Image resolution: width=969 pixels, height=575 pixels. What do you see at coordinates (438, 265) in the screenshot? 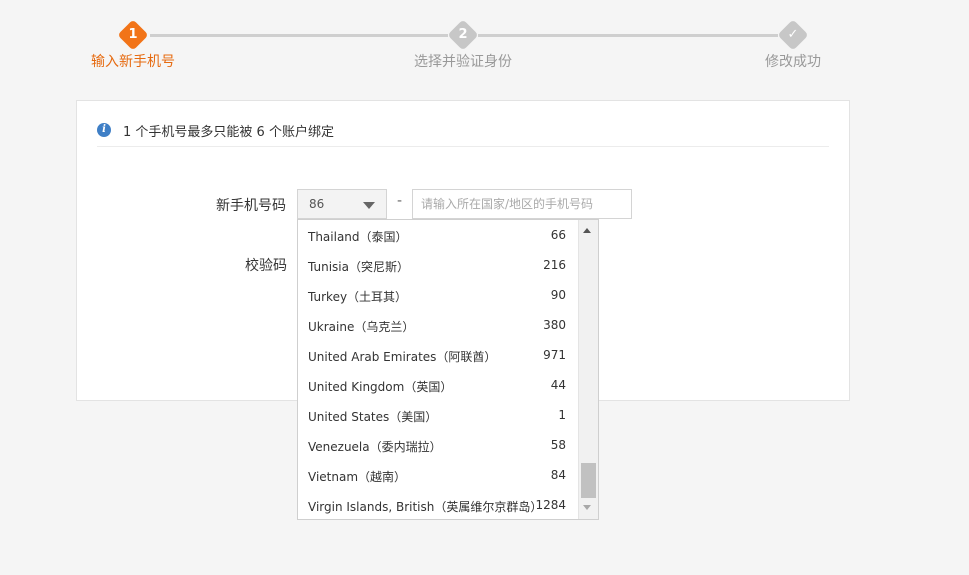
I see `country-option: Tunisia（突尼斯） 216` at bounding box center [438, 265].